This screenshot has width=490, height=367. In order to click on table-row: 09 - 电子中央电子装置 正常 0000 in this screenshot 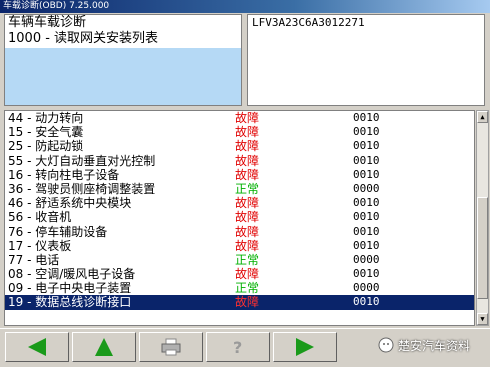, I will do `click(239, 288)`.